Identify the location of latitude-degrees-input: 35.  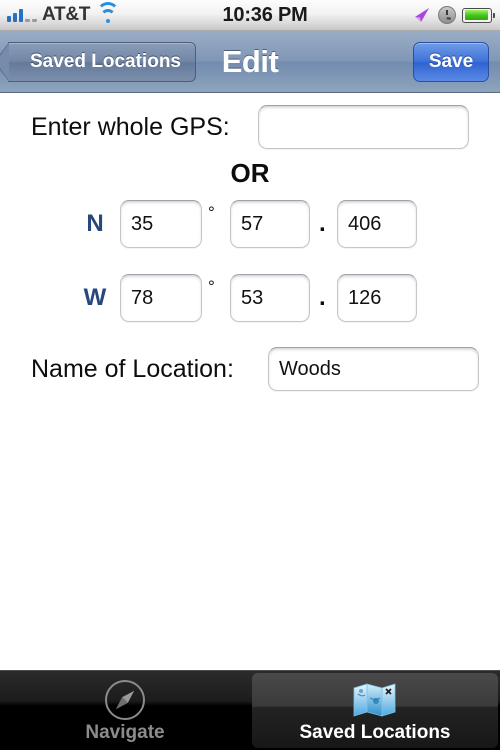
(161, 224).